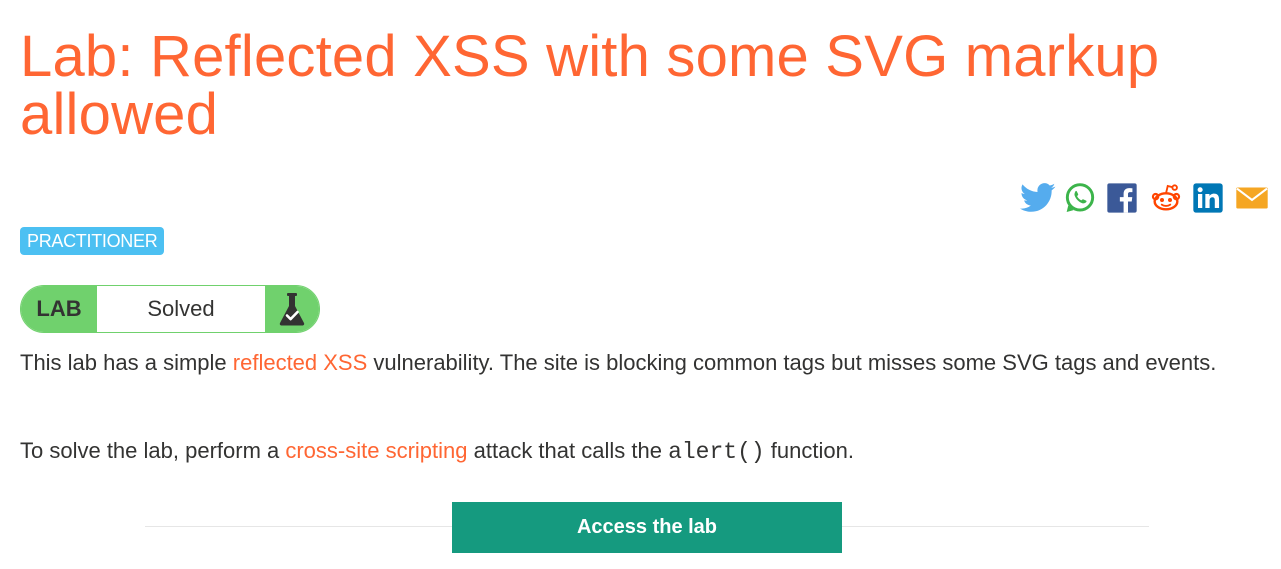 The image size is (1281, 569). I want to click on share-email-link, so click(1252, 198).